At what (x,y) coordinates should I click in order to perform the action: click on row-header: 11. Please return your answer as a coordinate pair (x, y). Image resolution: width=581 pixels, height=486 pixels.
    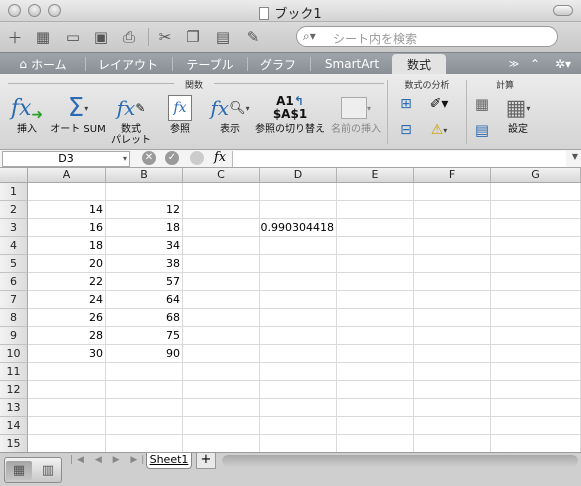
    Looking at the image, I should click on (14, 372).